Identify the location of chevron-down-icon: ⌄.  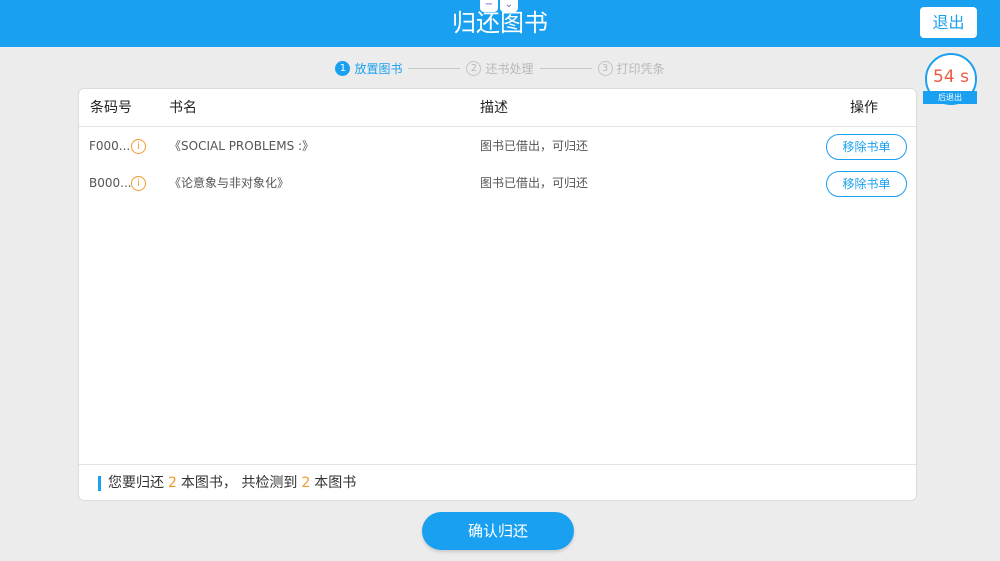
(509, 6).